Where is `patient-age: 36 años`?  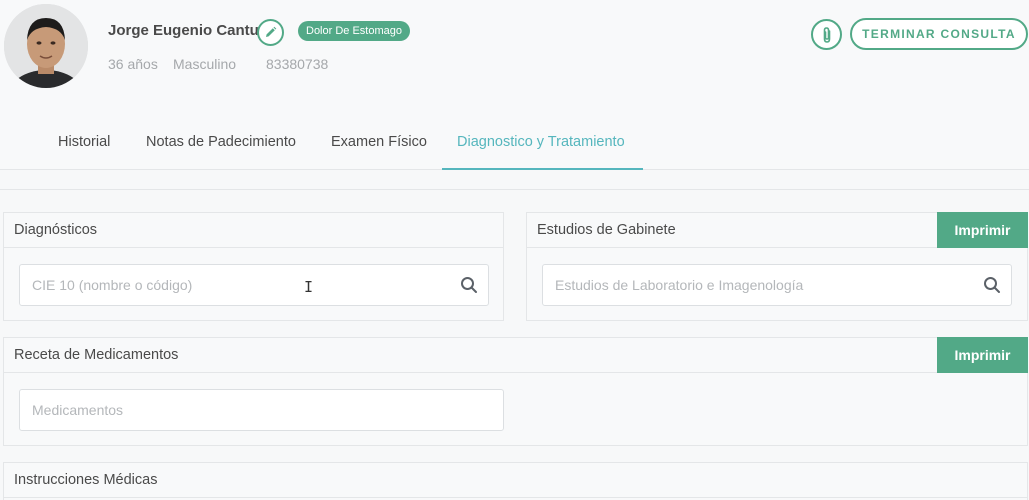 patient-age: 36 años is located at coordinates (133, 64).